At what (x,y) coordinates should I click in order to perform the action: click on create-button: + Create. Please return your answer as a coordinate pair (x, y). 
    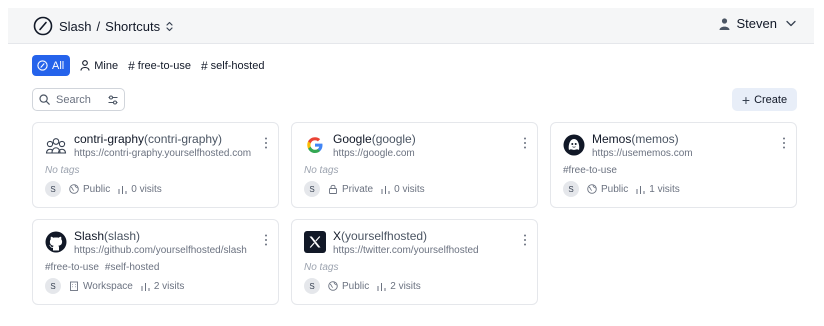
    Looking at the image, I should click on (764, 99).